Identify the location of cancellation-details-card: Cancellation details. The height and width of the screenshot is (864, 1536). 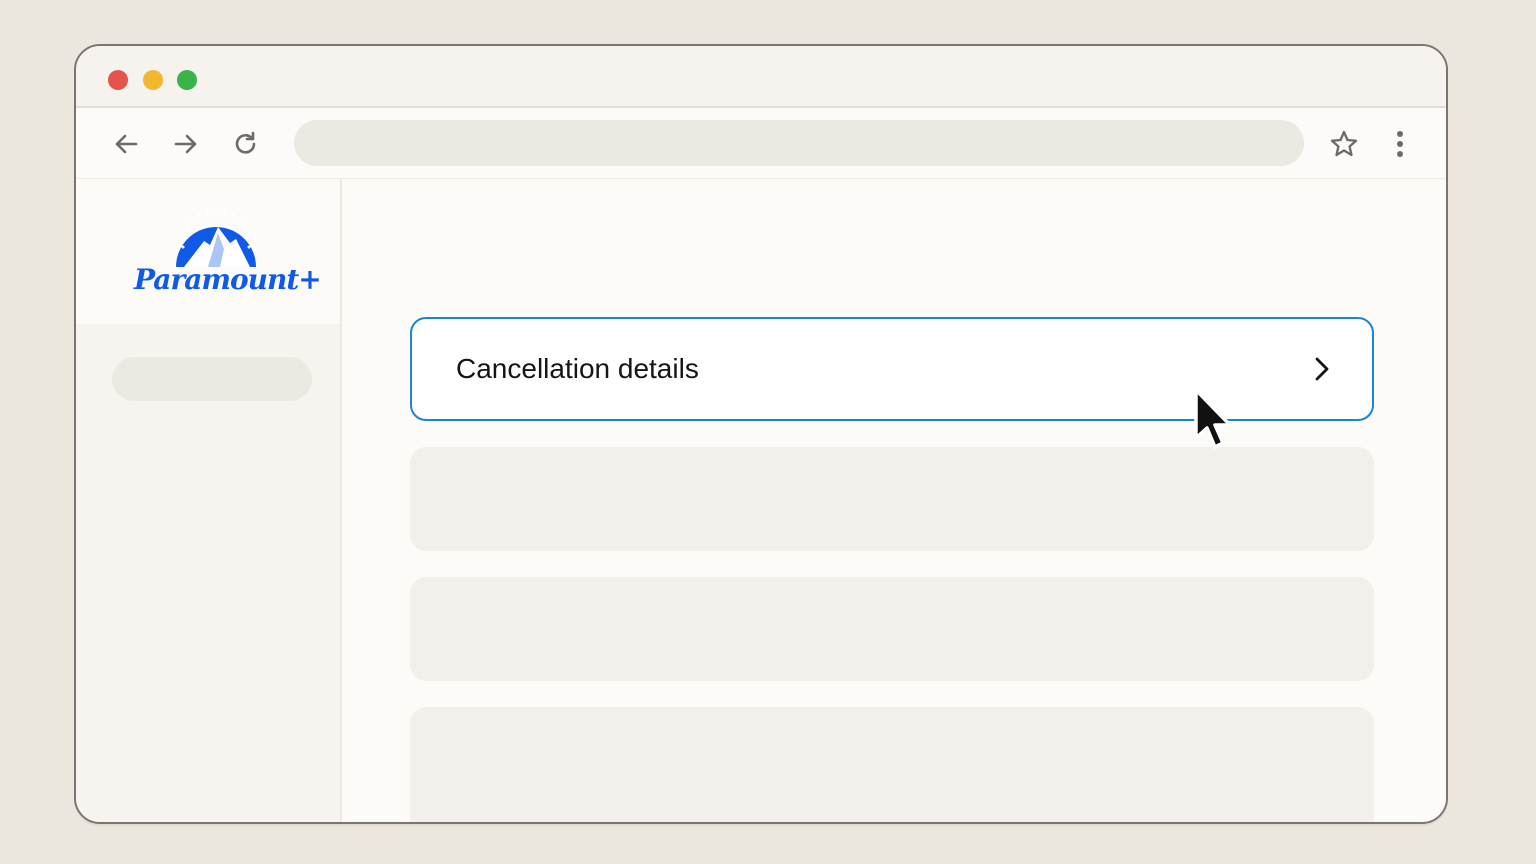
(892, 369).